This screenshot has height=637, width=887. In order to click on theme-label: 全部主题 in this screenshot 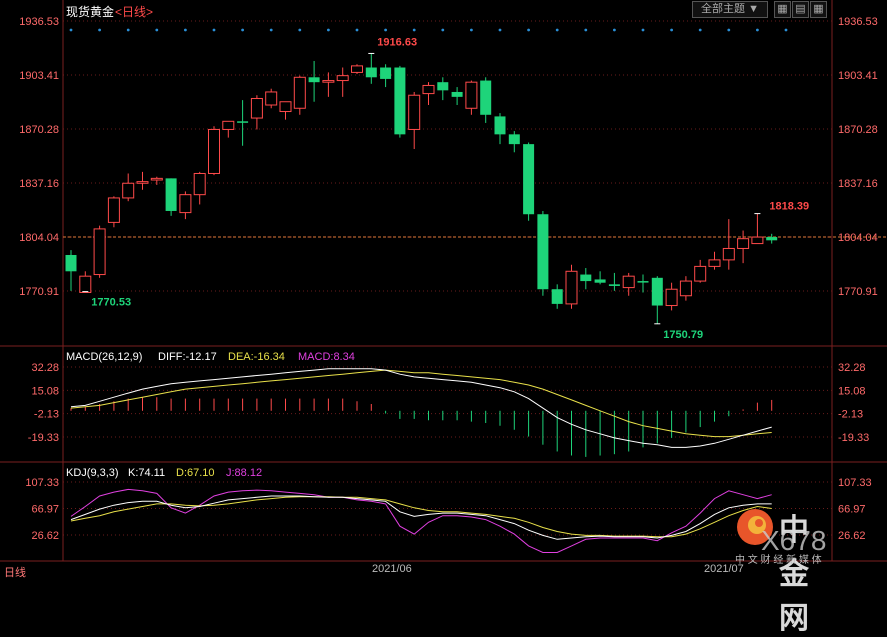, I will do `click(723, 9)`.